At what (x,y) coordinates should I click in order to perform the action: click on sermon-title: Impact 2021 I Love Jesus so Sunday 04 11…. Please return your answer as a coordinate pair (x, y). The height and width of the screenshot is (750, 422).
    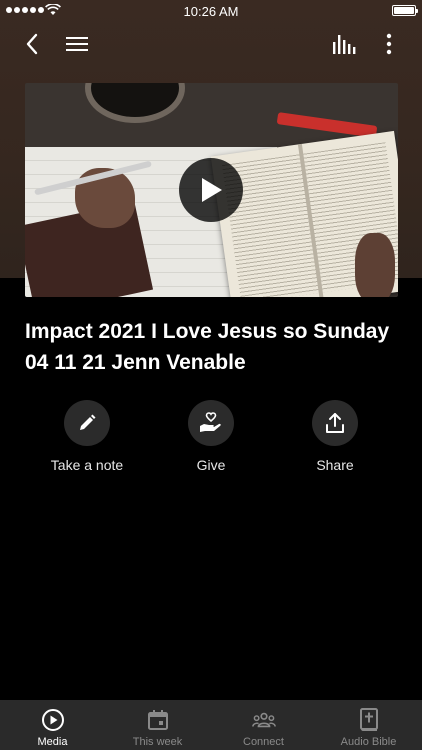
    Looking at the image, I should click on (207, 347).